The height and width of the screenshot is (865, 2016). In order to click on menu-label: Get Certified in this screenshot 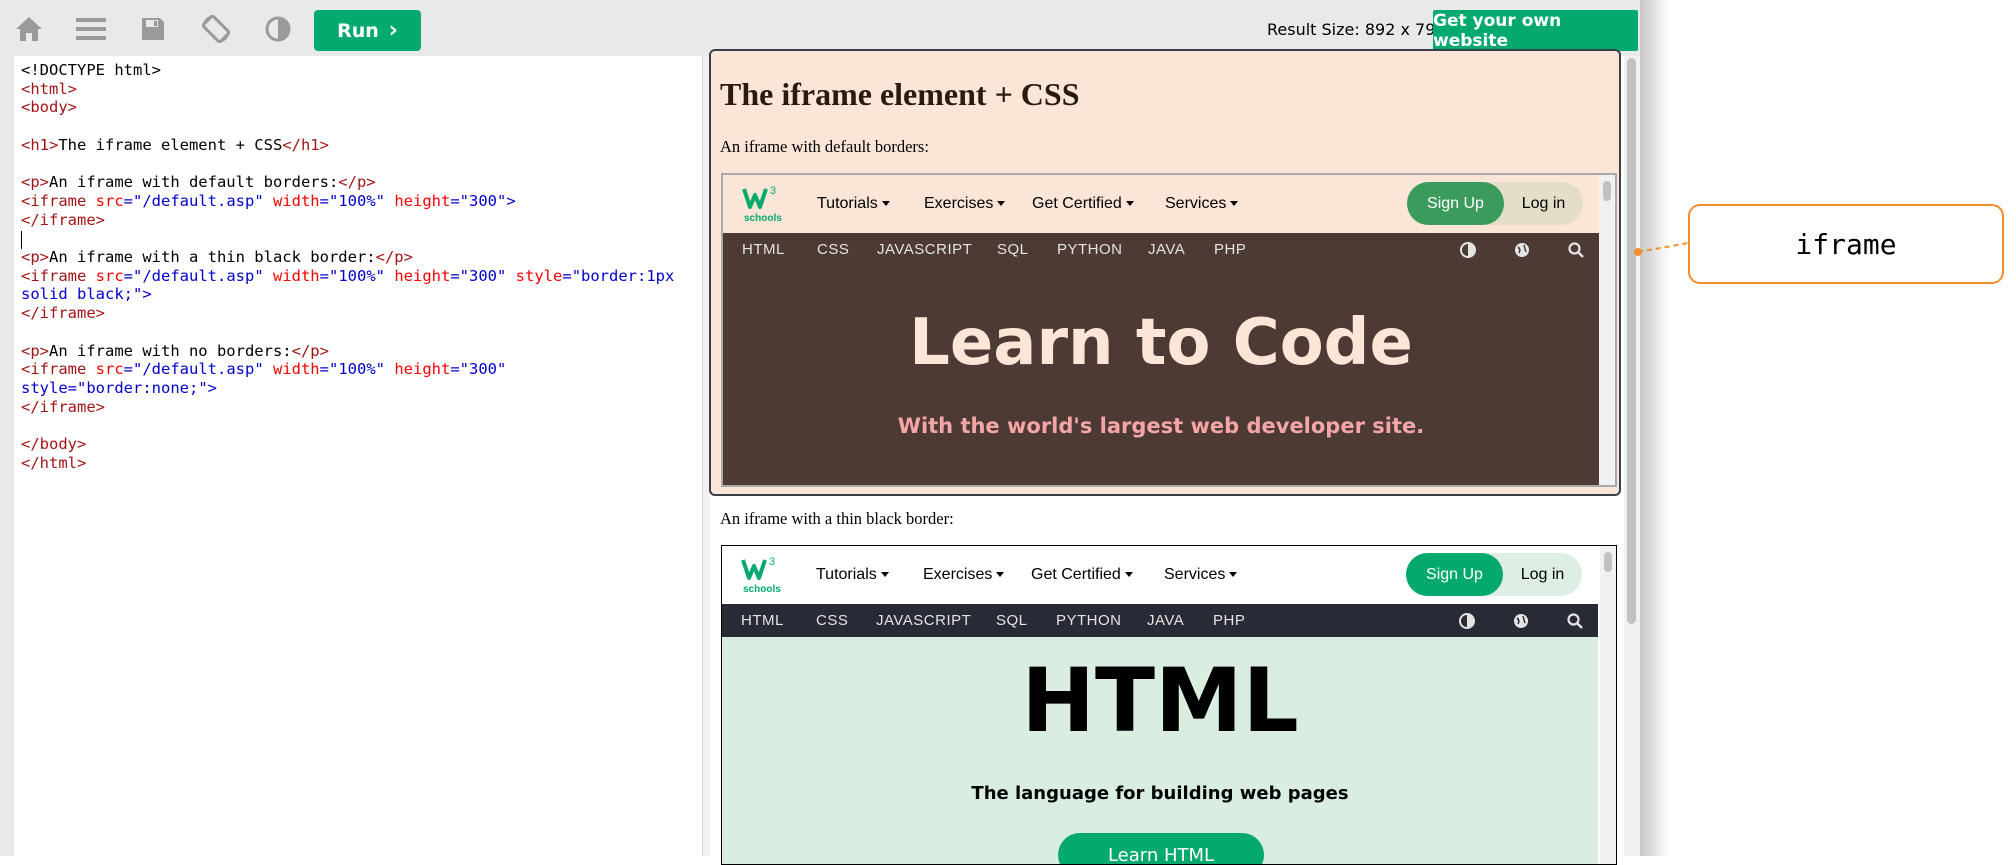, I will do `click(1076, 574)`.